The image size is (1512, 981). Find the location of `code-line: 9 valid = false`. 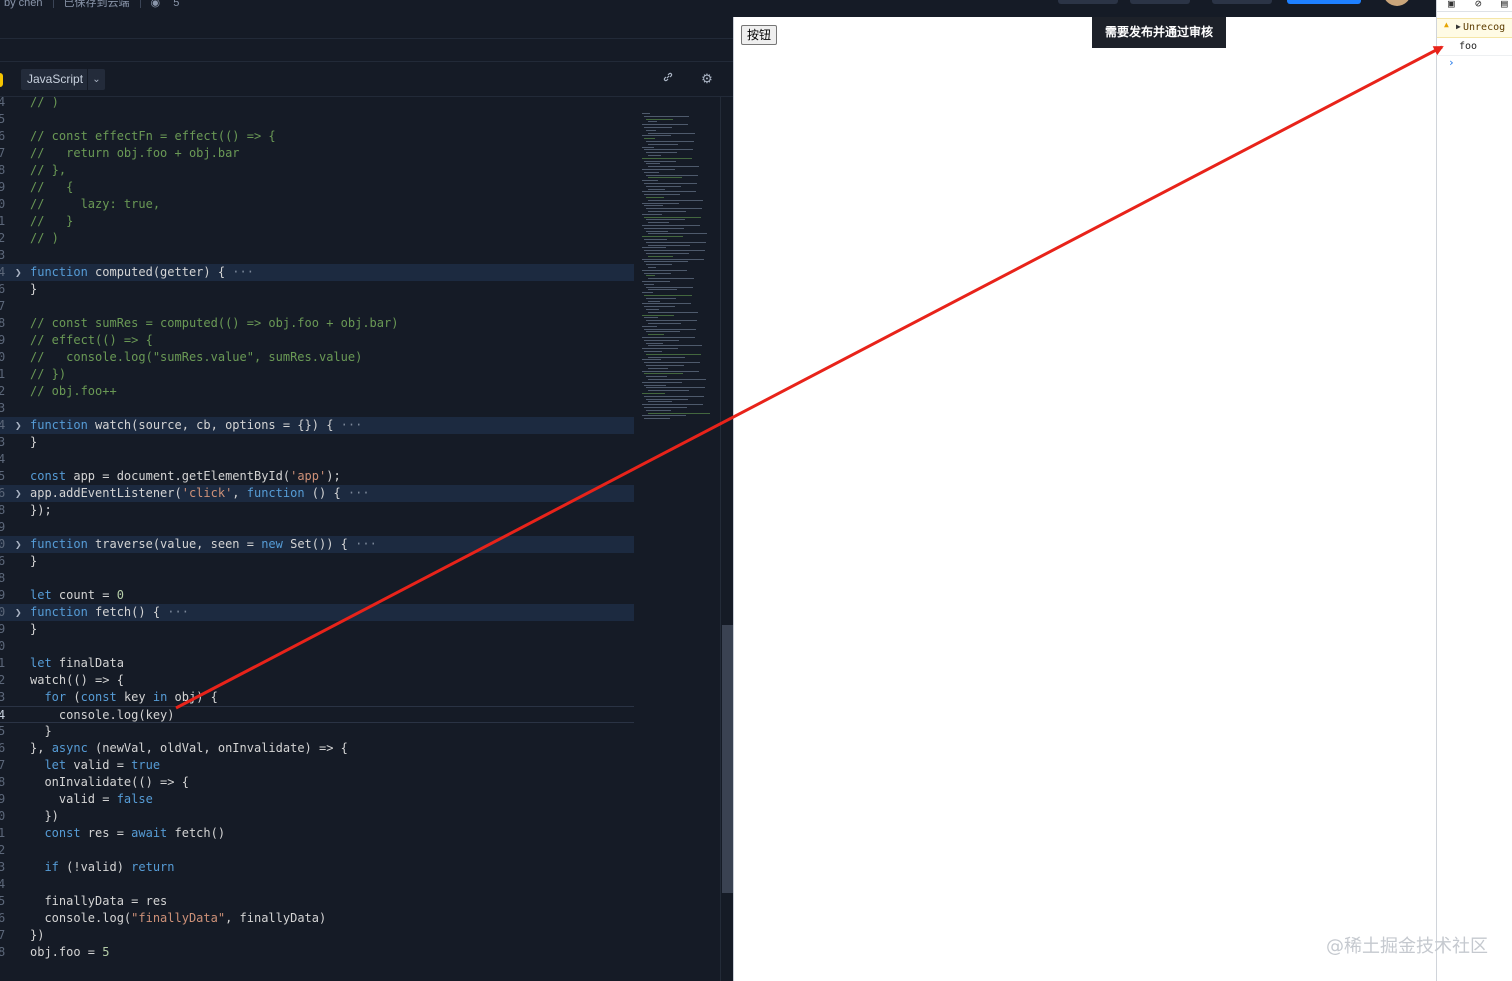

code-line: 9 valid = false is located at coordinates (317, 799).